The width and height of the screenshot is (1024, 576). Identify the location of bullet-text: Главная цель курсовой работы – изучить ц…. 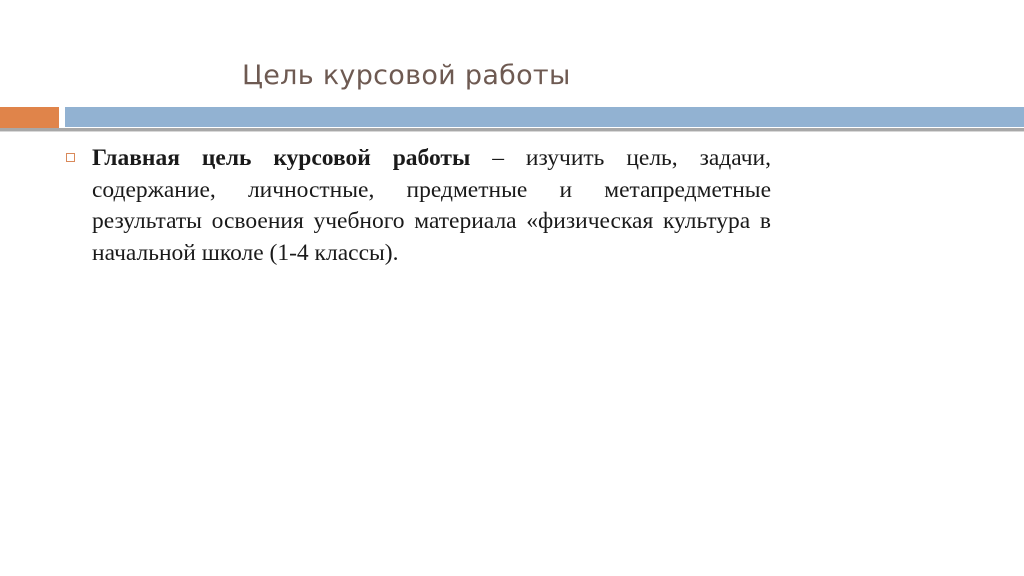
(431, 206).